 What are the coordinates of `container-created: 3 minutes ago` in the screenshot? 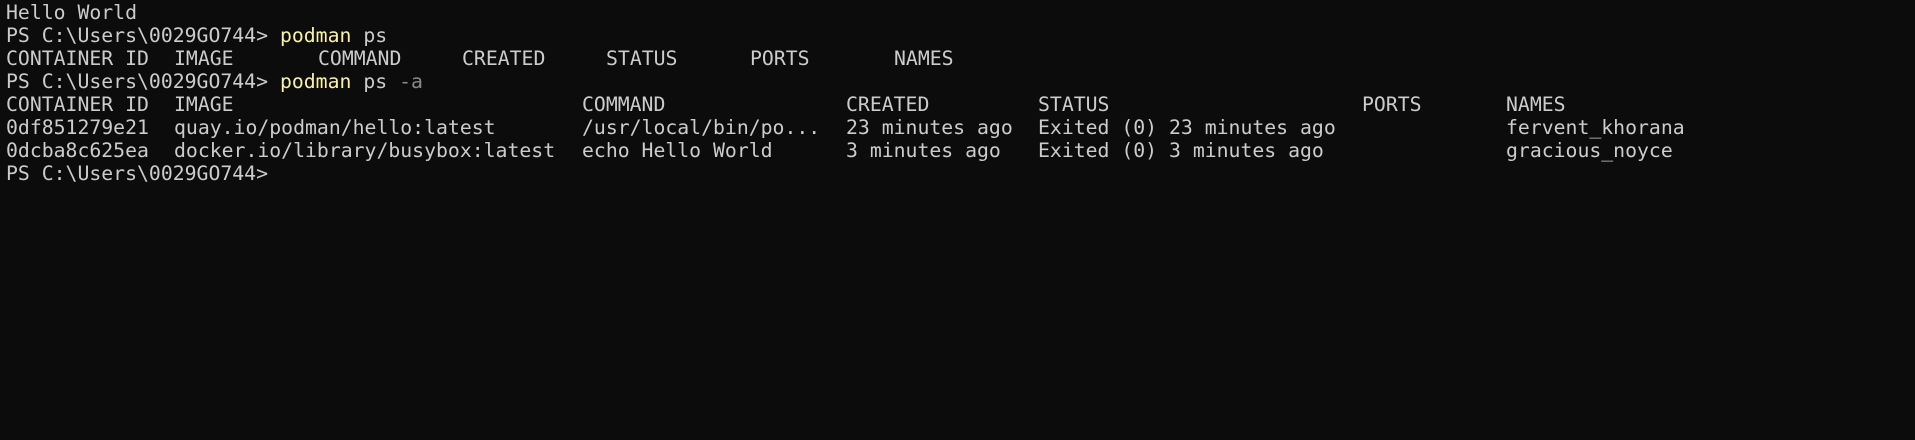 It's located at (923, 150).